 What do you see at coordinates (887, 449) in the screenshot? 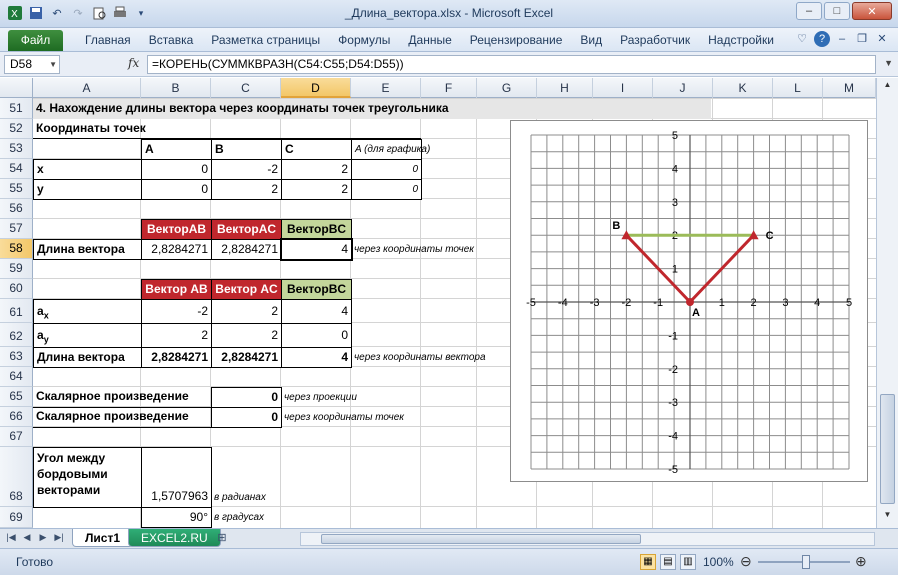
I see `vertical-scroll-thumb` at bounding box center [887, 449].